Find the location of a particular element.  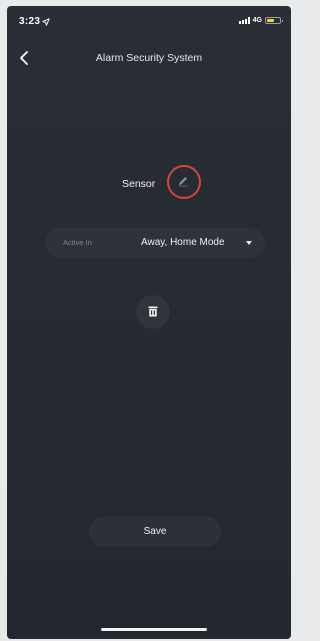

location-arrow-icon is located at coordinates (46, 22).